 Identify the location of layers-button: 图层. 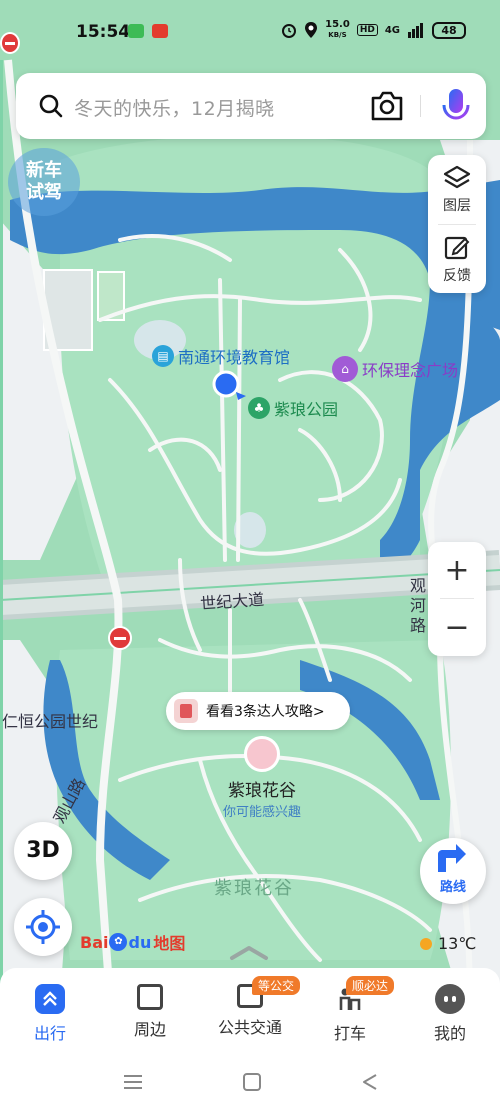
(457, 189).